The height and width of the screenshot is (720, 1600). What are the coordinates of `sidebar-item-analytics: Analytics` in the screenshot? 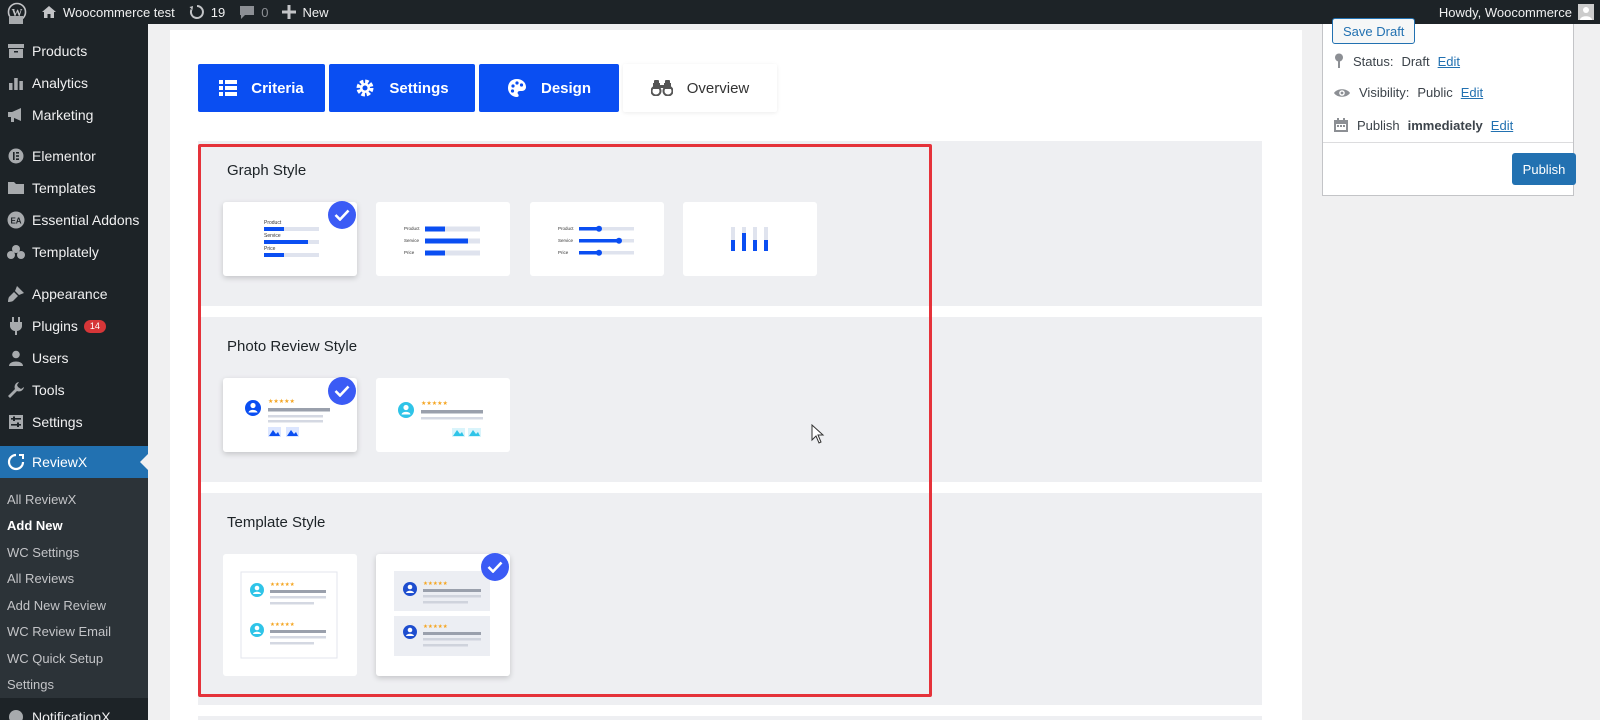 It's located at (74, 83).